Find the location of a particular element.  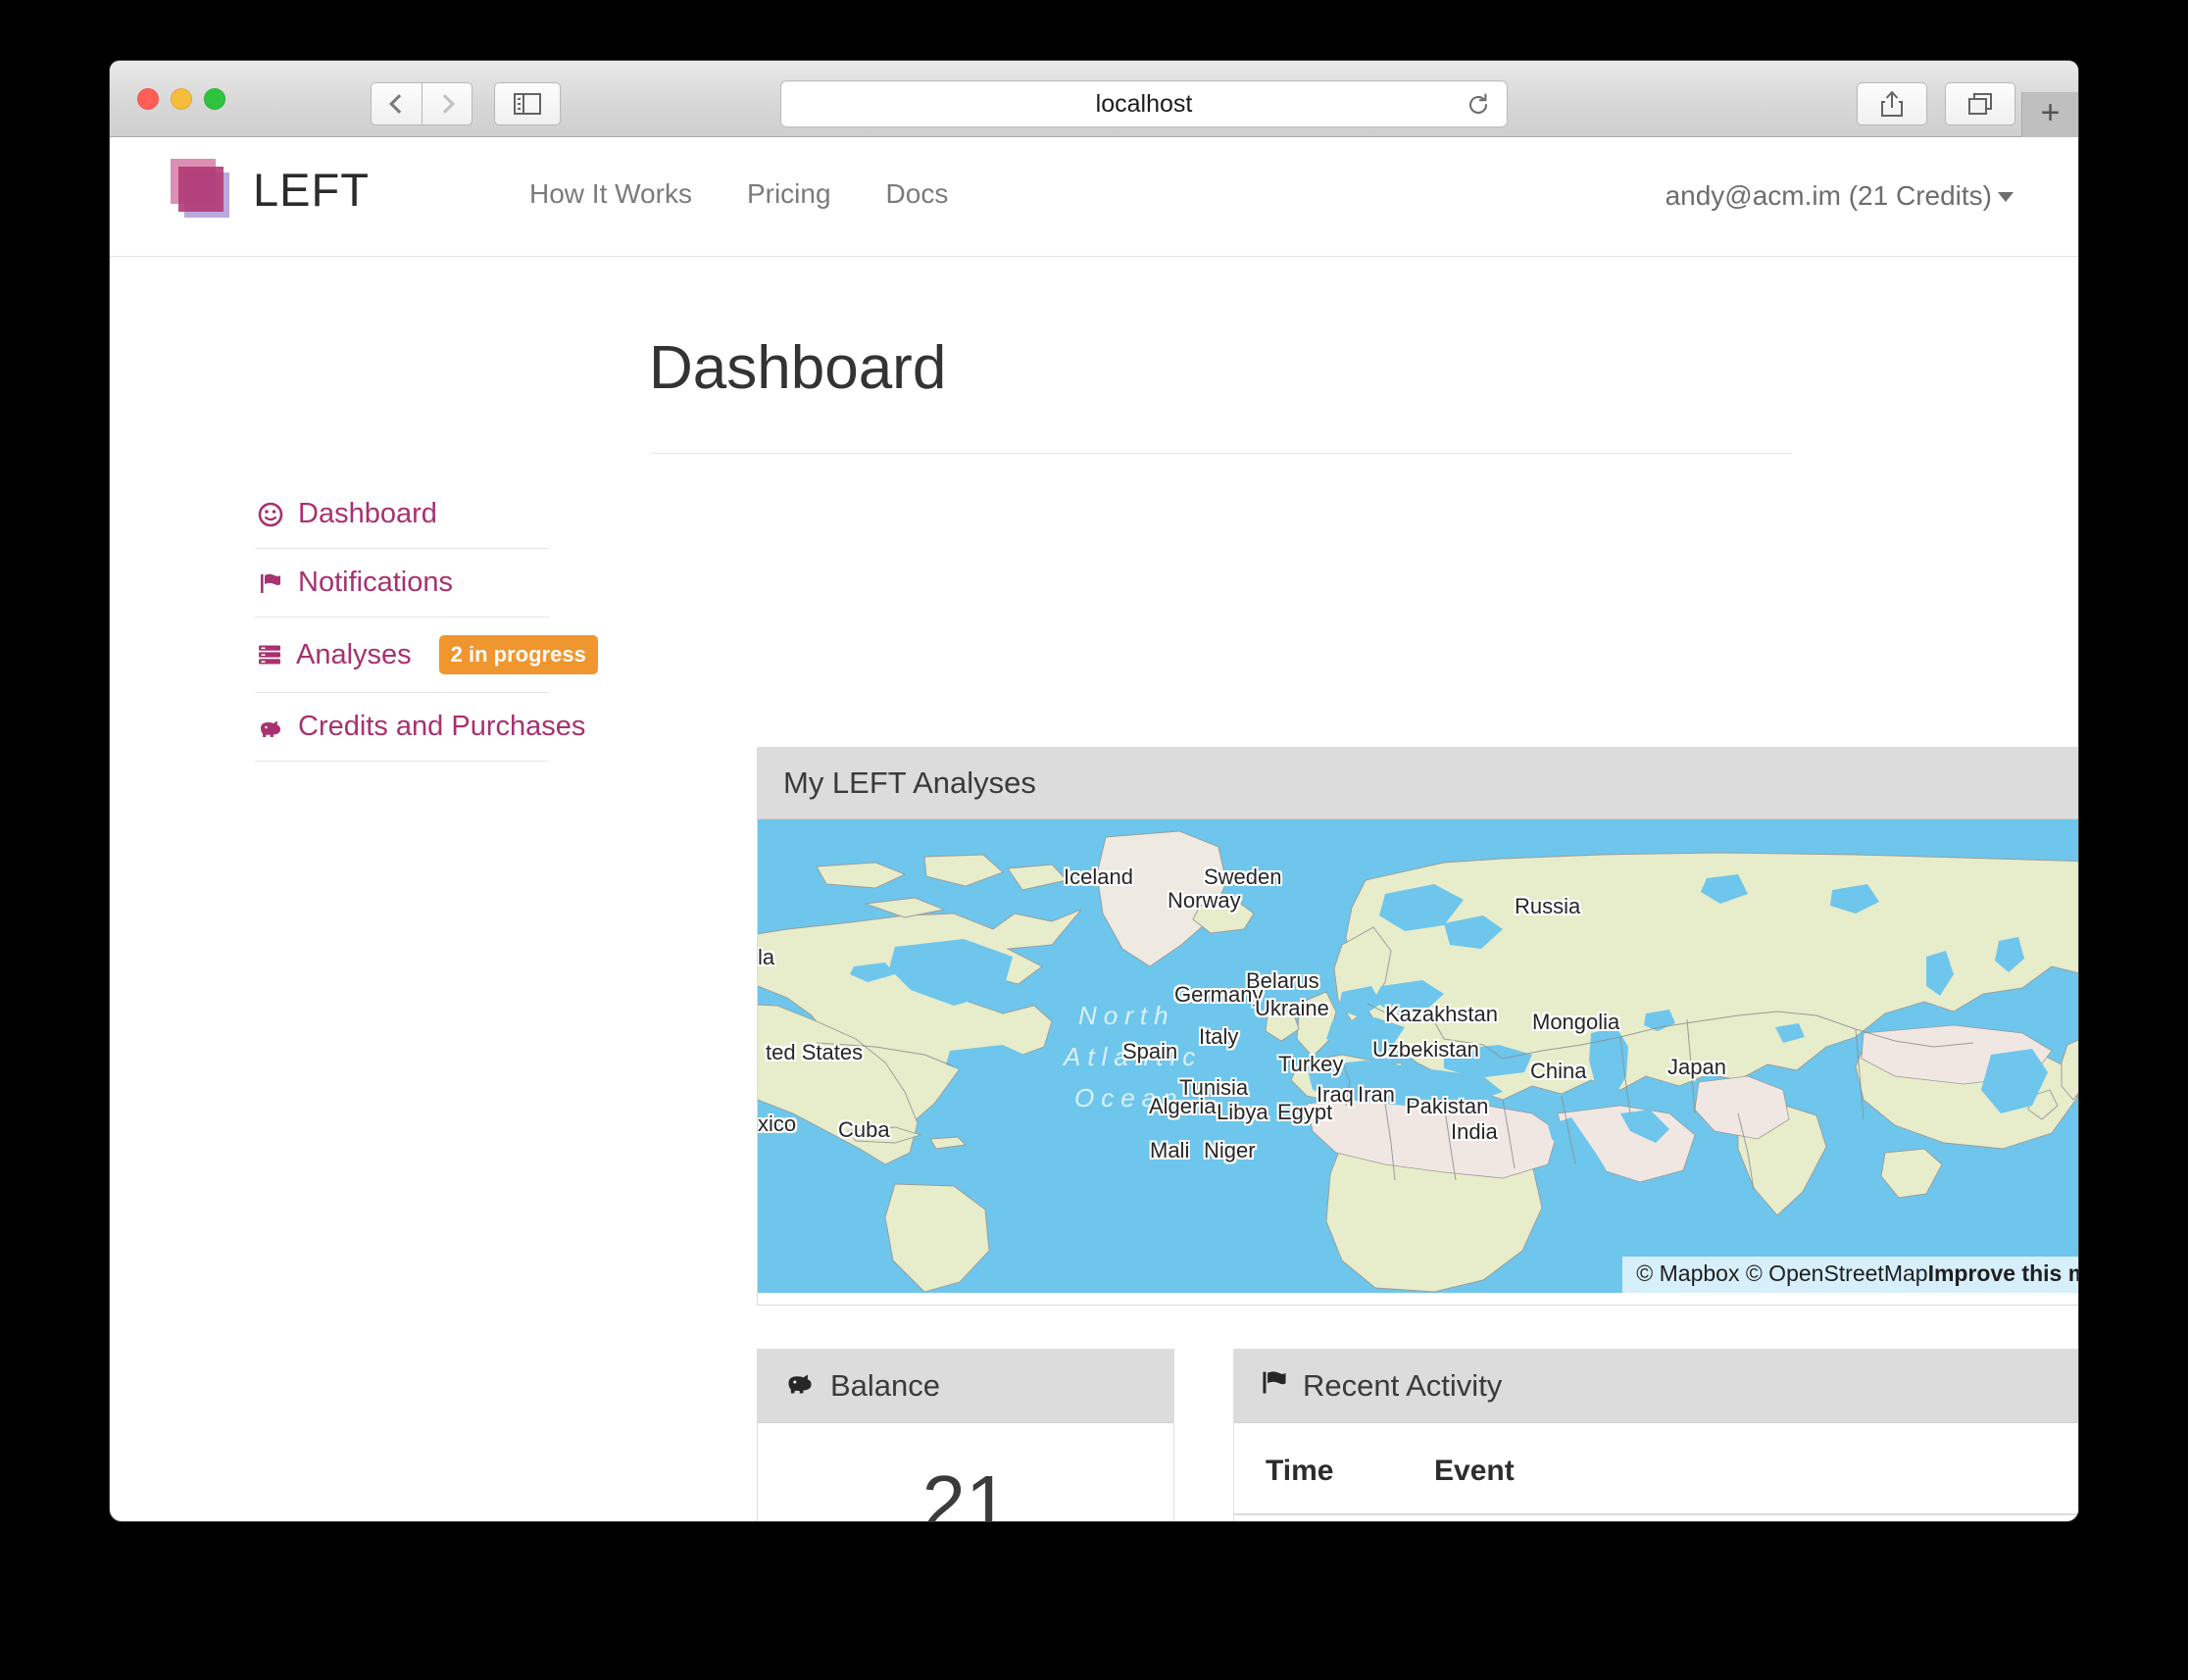

recent-activity-panel-header: Recent Activity is located at coordinates (1656, 1386).